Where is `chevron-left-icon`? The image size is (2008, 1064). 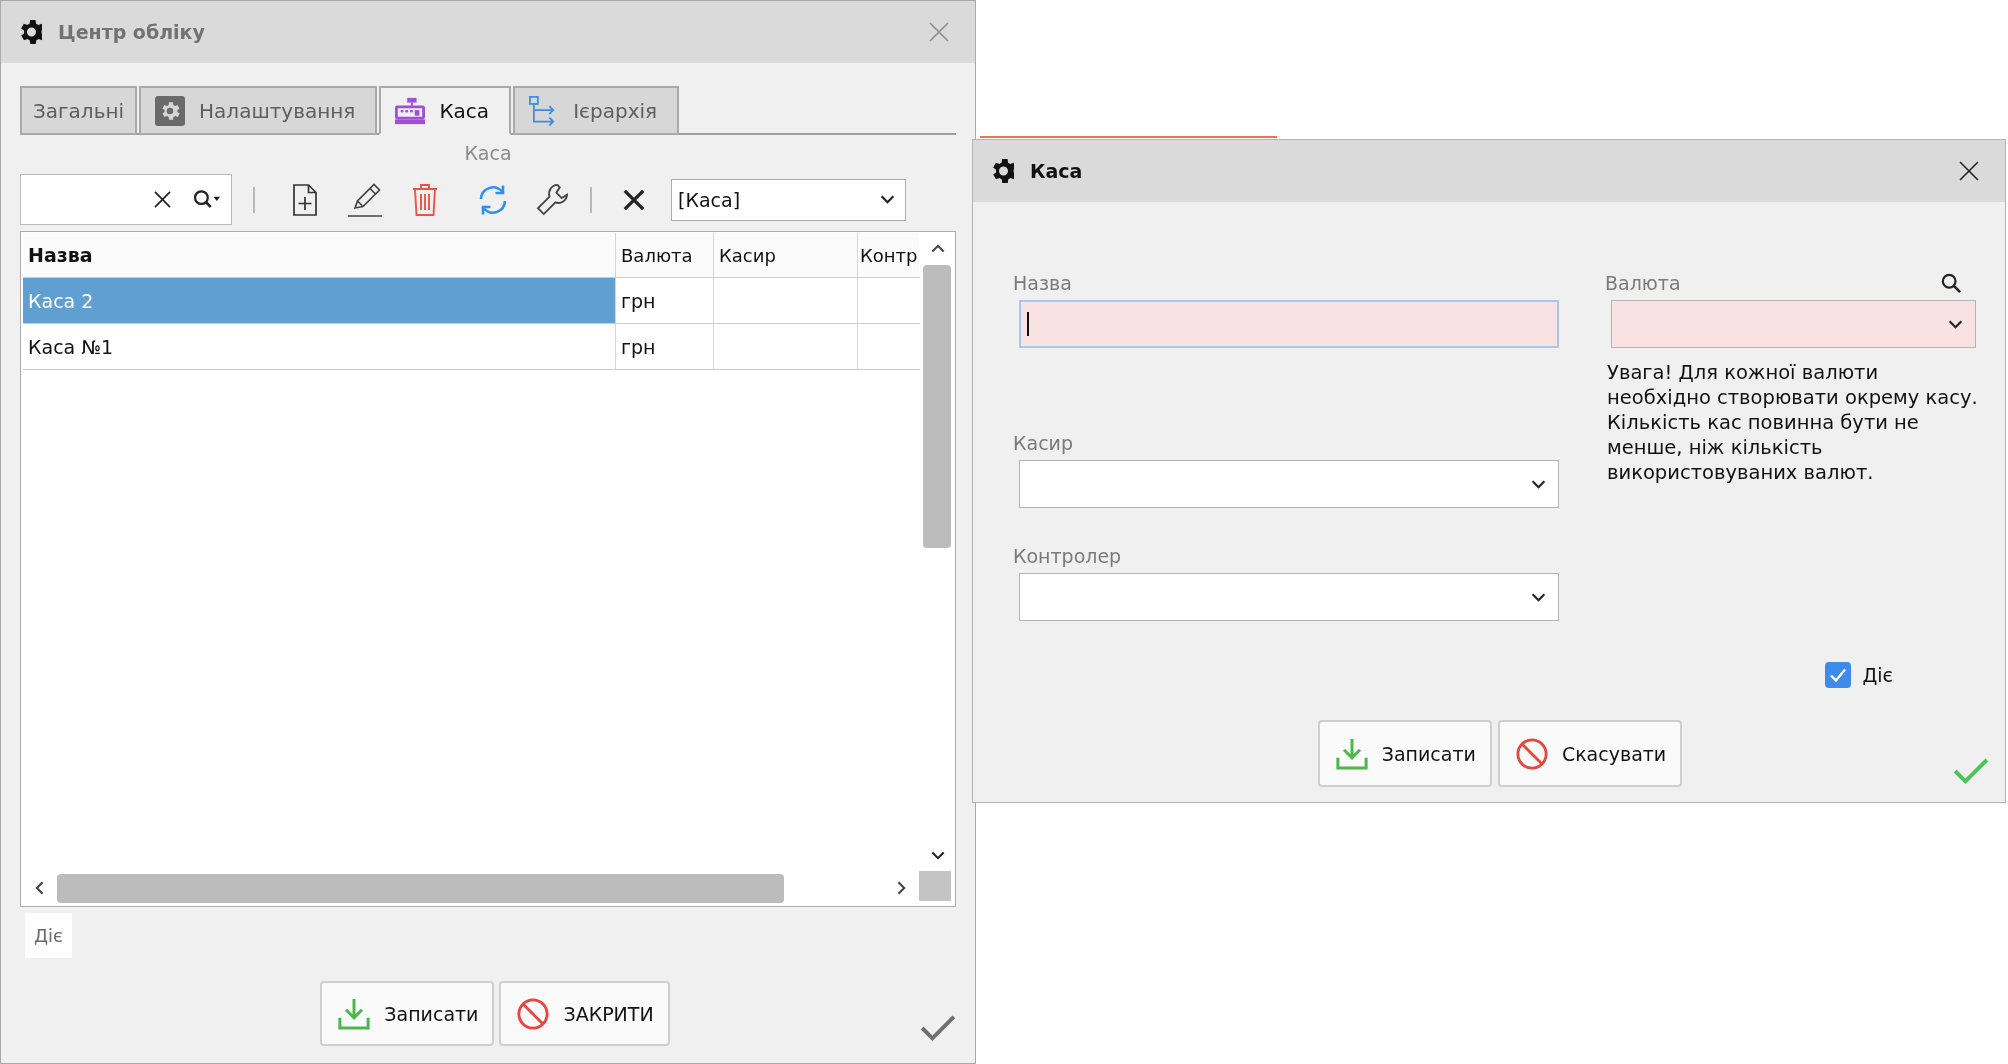
chevron-left-icon is located at coordinates (39, 888).